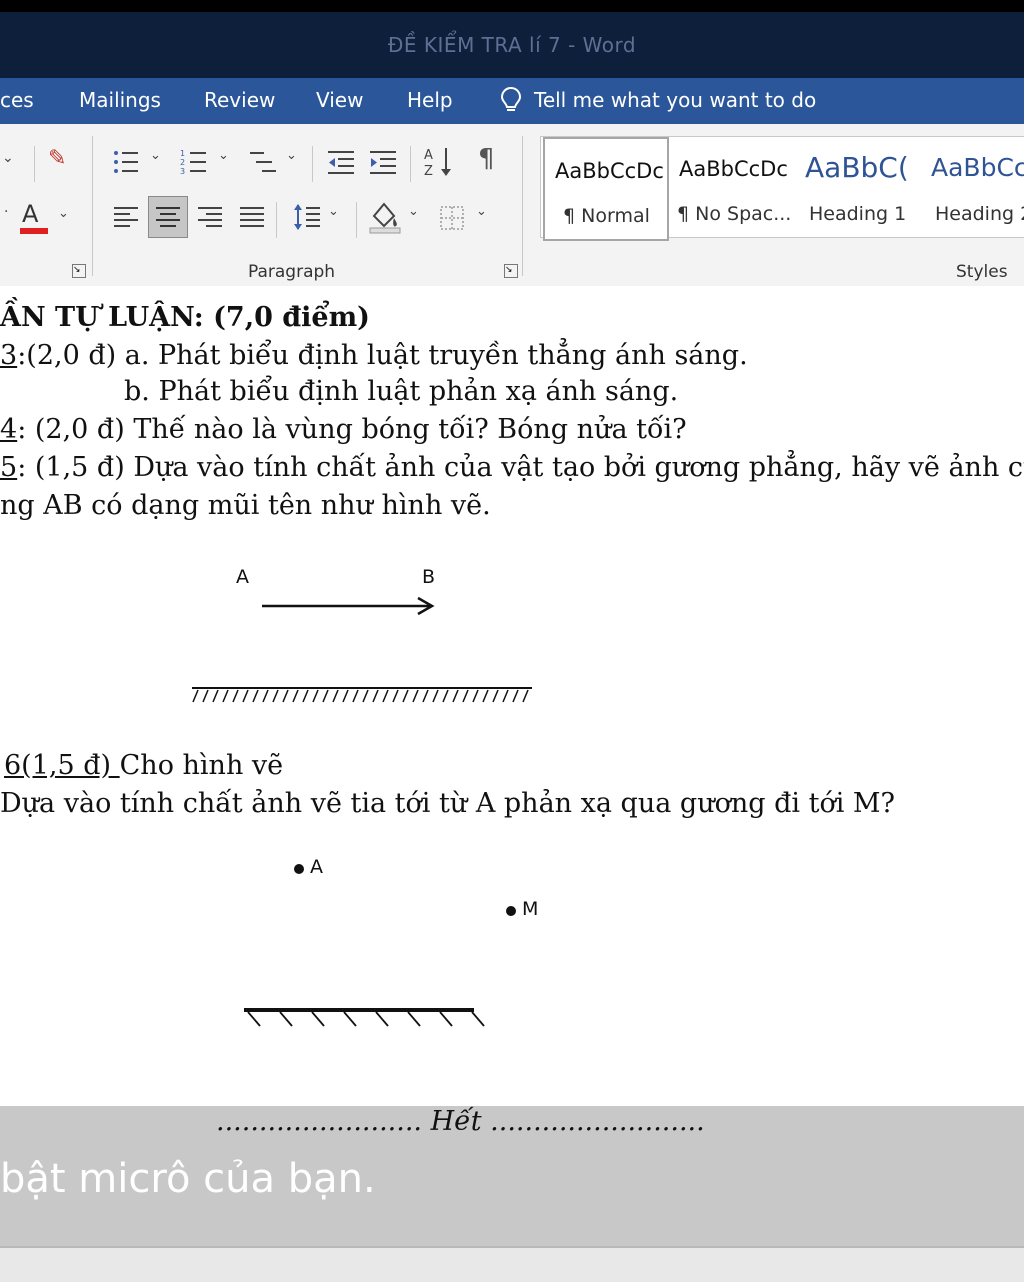 The height and width of the screenshot is (1282, 1024). Describe the element at coordinates (486, 159) in the screenshot. I see `pilcrow-icon: ¶` at that location.